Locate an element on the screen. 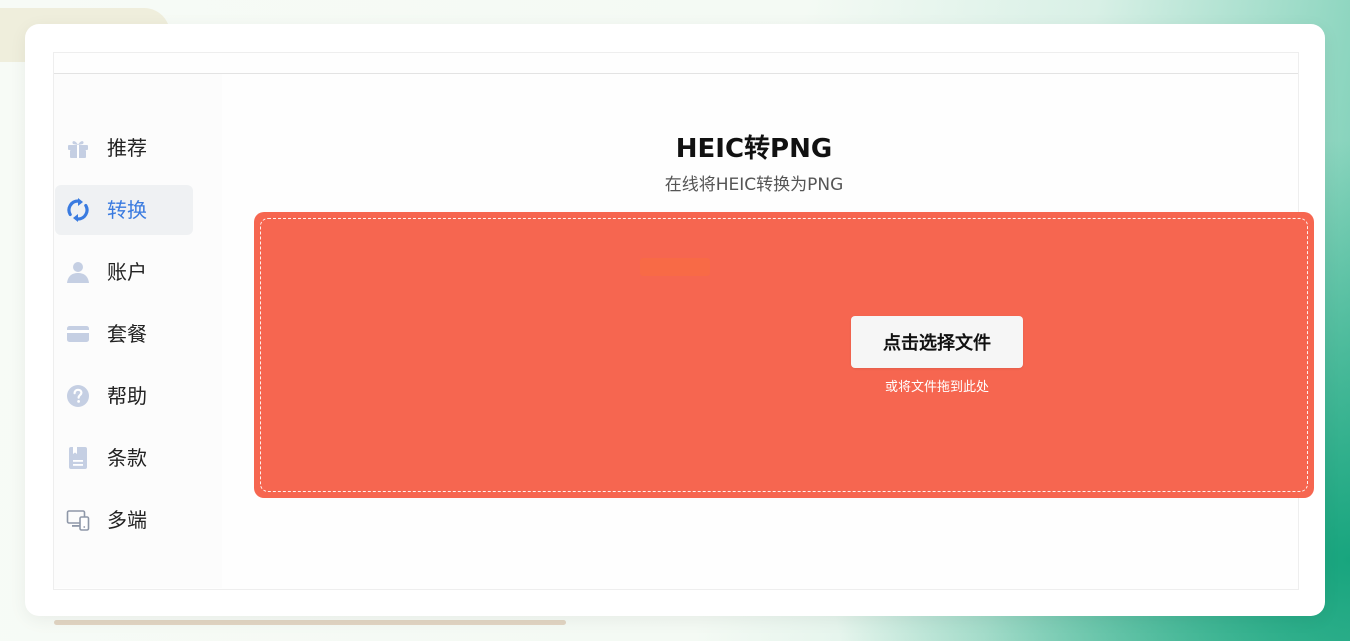  sidebar-item-label: 转换 is located at coordinates (127, 210).